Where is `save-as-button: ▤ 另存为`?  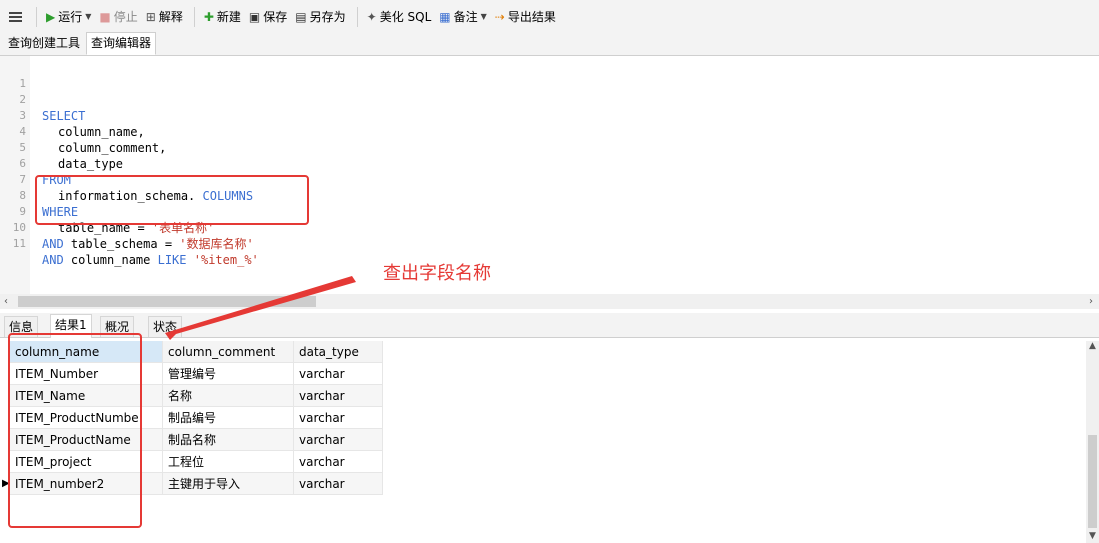
save-as-button: ▤ 另存为 is located at coordinates (320, 17).